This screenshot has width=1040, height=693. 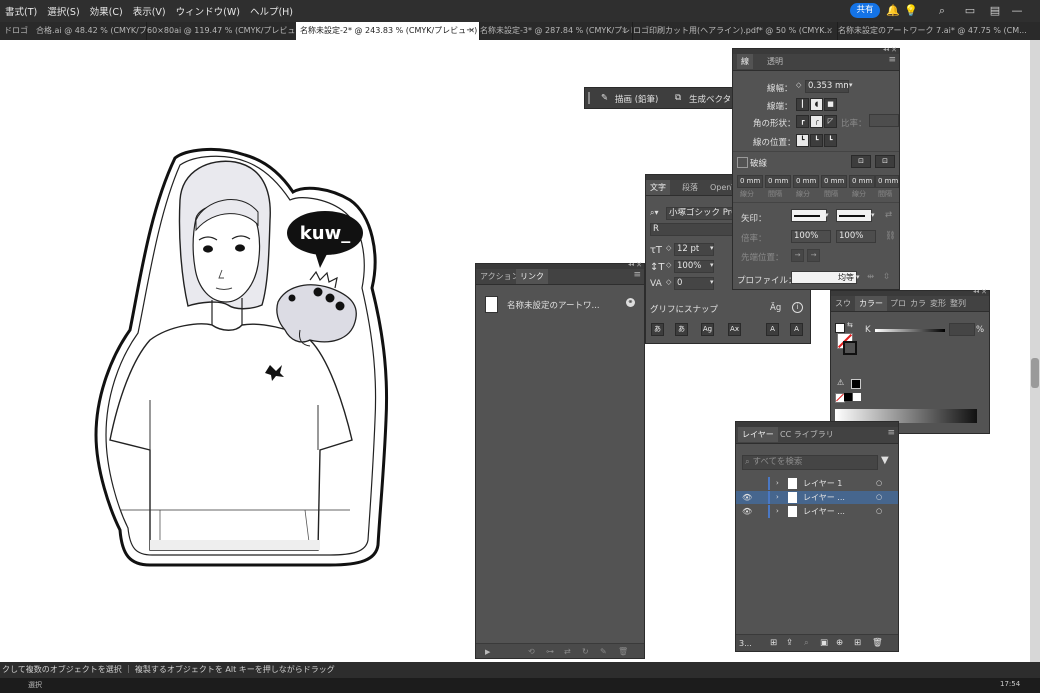 I want to click on align-inside-icon: ┗, so click(x=816, y=140).